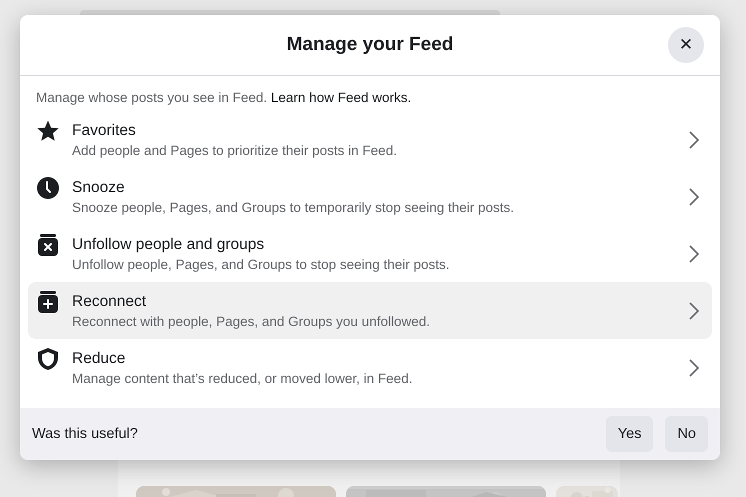 The height and width of the screenshot is (497, 746). What do you see at coordinates (243, 378) in the screenshot?
I see `item-description: Manage content that’s reduced, or moved lower, in Feed.` at bounding box center [243, 378].